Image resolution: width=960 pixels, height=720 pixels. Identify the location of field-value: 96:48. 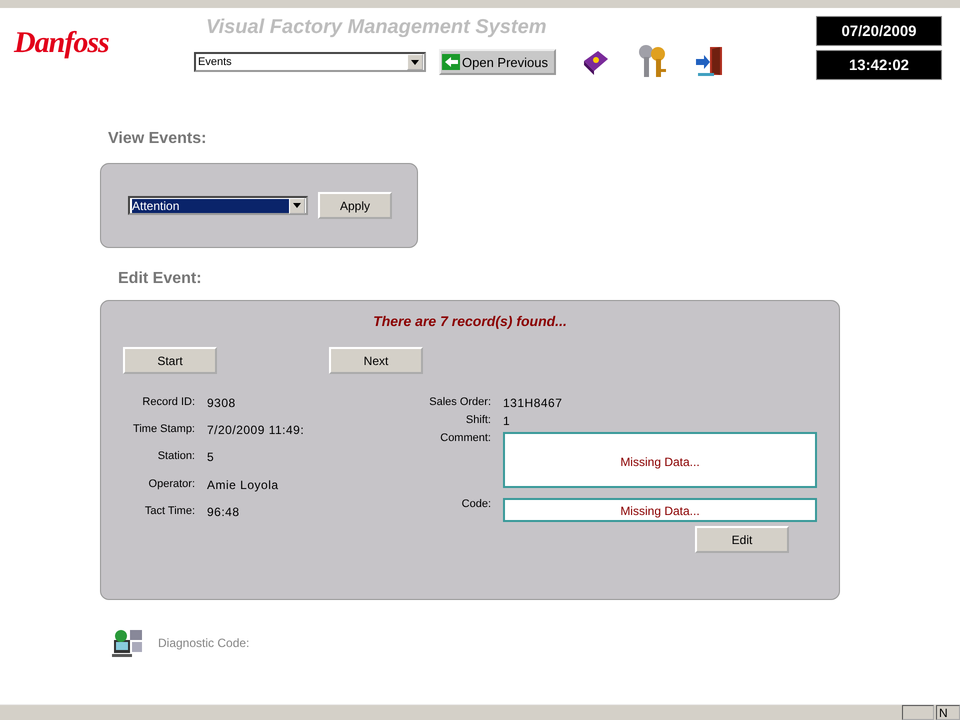
(224, 511).